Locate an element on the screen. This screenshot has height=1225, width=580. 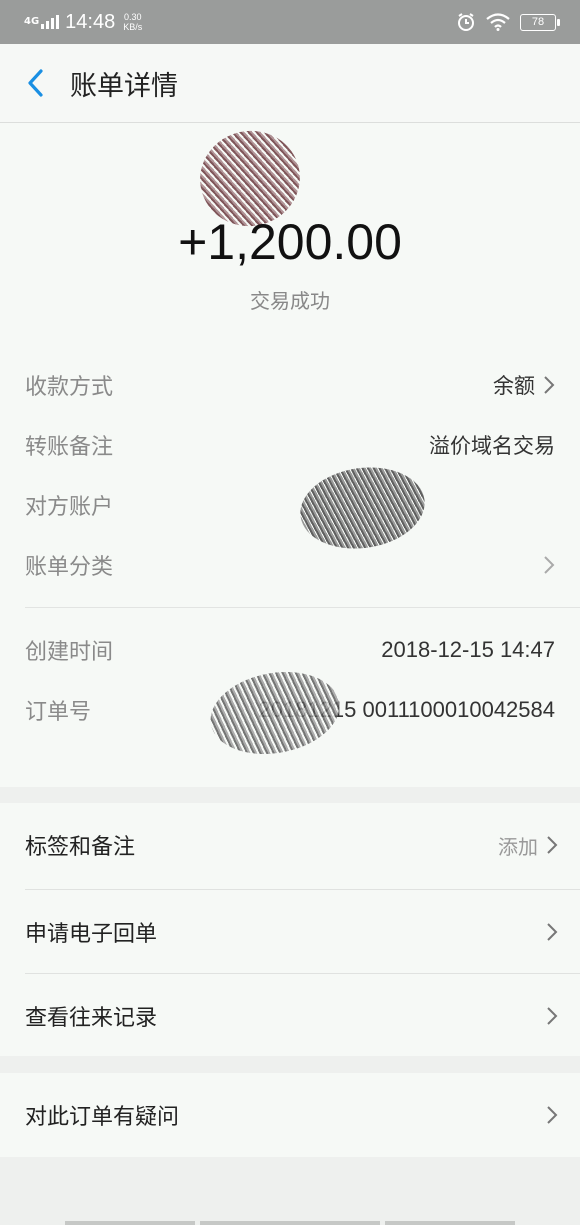
order-question-item: 对此订单有疑问 is located at coordinates (290, 1115).